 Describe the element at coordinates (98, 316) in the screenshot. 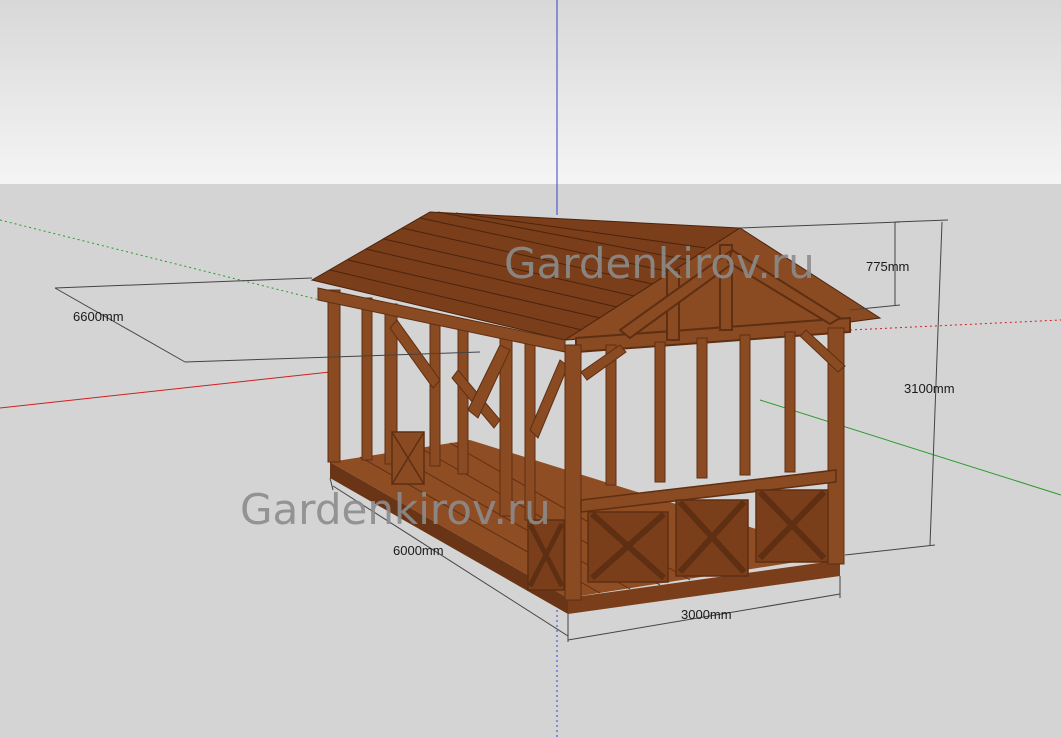

I see `dim-roof-length: 6600mm` at that location.